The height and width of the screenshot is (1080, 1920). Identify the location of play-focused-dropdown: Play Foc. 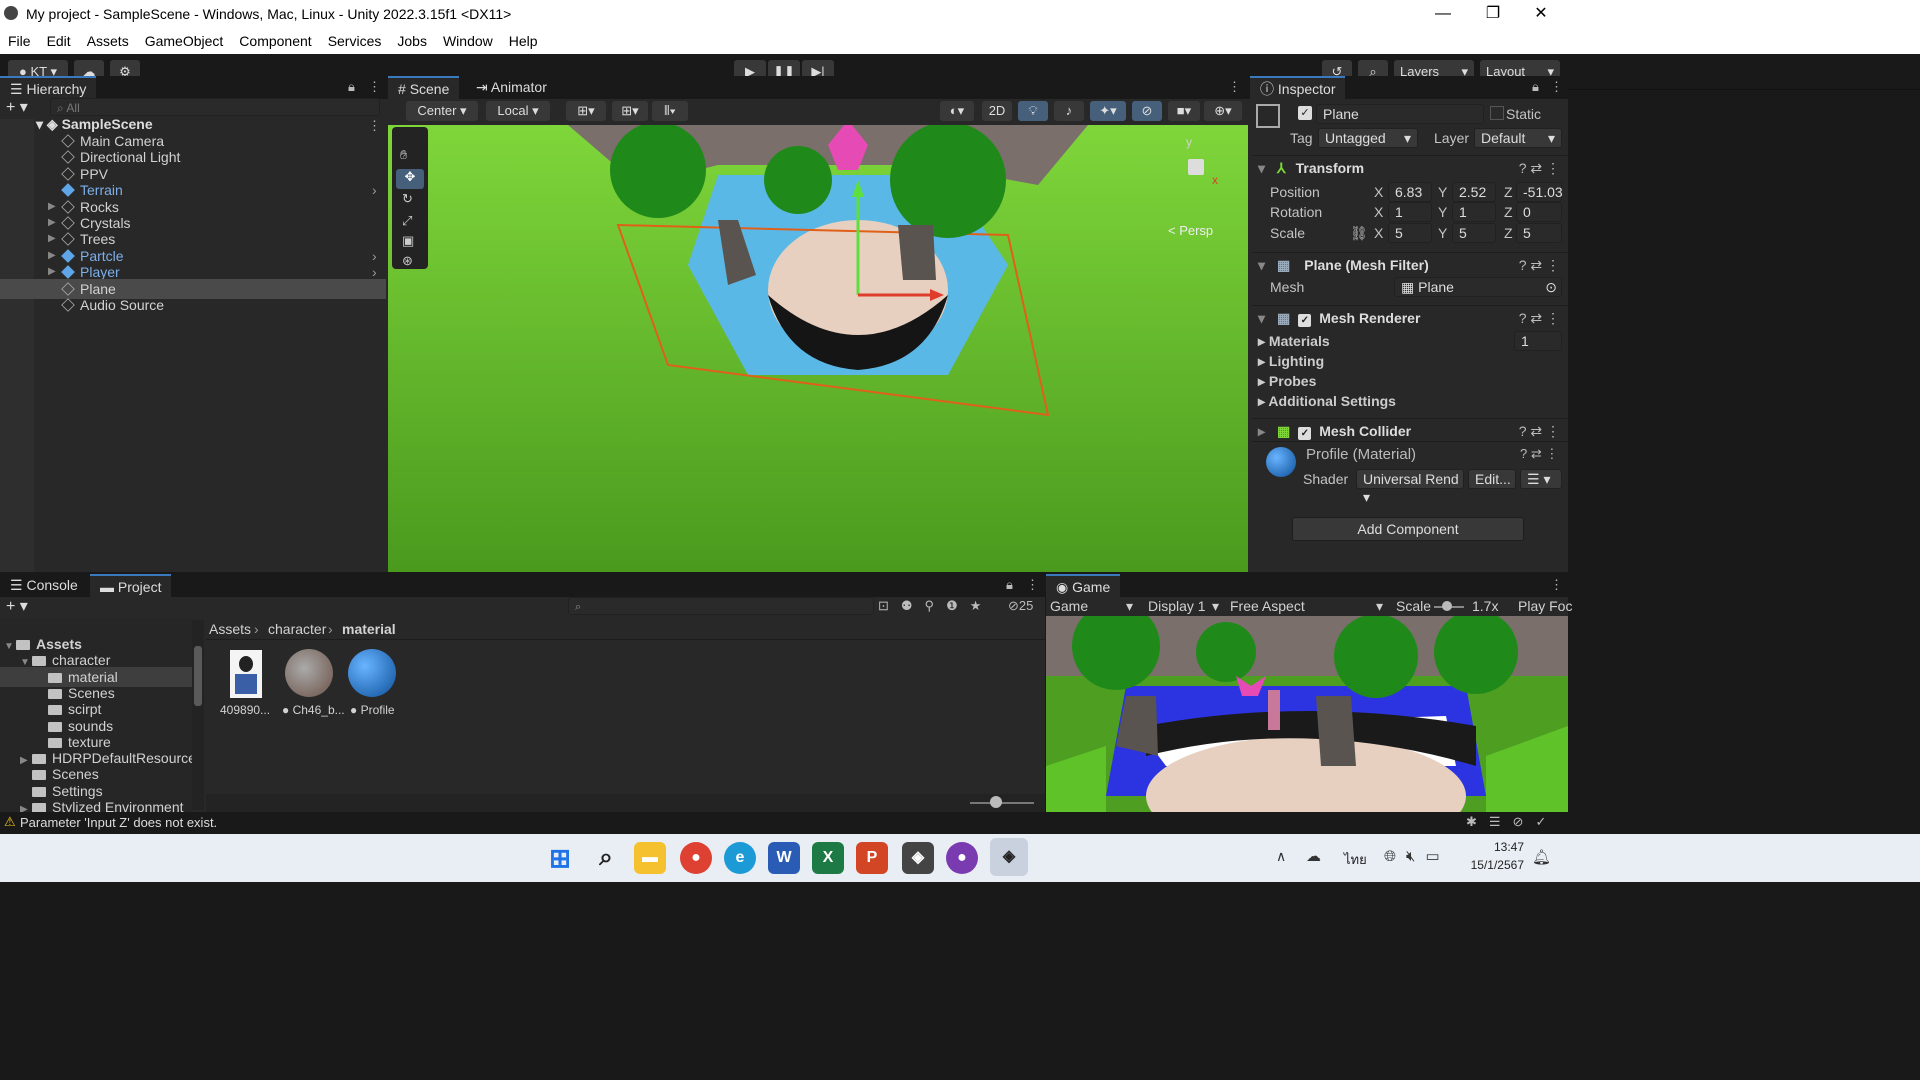
(1545, 606).